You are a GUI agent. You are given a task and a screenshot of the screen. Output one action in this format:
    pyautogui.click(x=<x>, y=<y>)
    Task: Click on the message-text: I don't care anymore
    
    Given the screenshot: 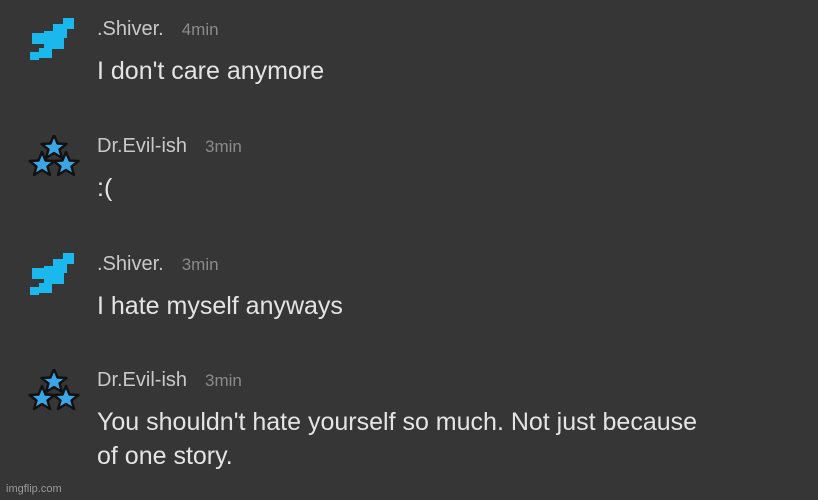 What is the action you would take?
    pyautogui.click(x=211, y=71)
    